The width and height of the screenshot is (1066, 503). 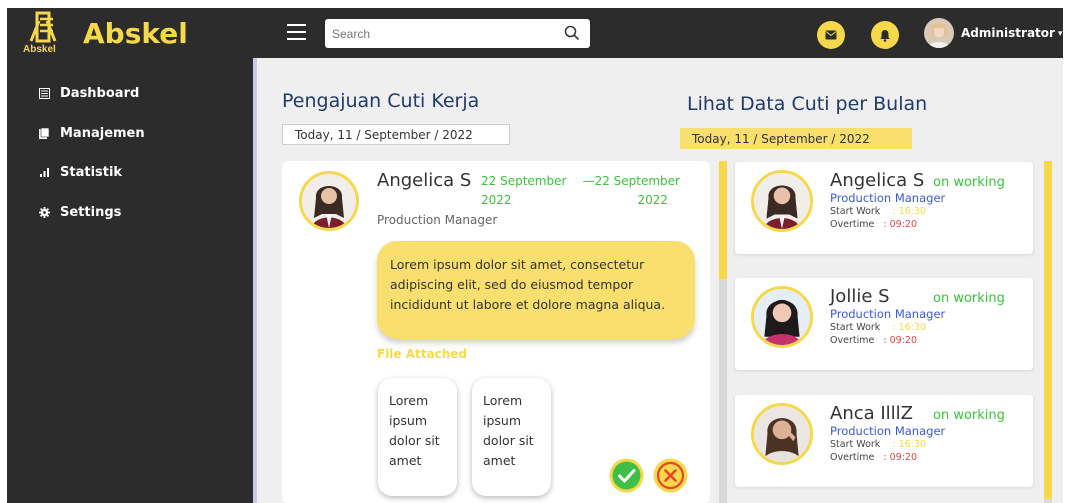 What do you see at coordinates (877, 180) in the screenshot?
I see `employee-name: Angelica S` at bounding box center [877, 180].